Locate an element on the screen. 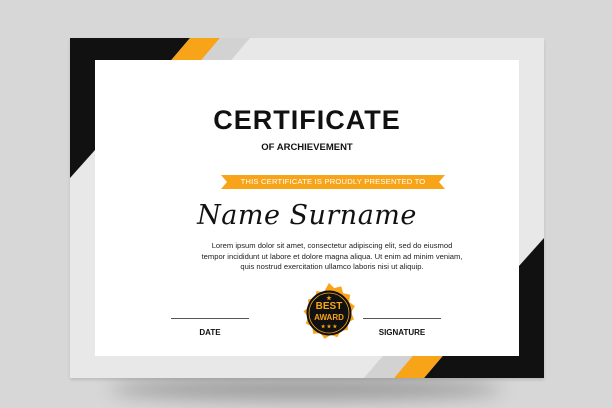 The image size is (612, 408). ribbon-text: THIS CERTIFICATE IS PROUDLY PRESENTED TO is located at coordinates (333, 181).